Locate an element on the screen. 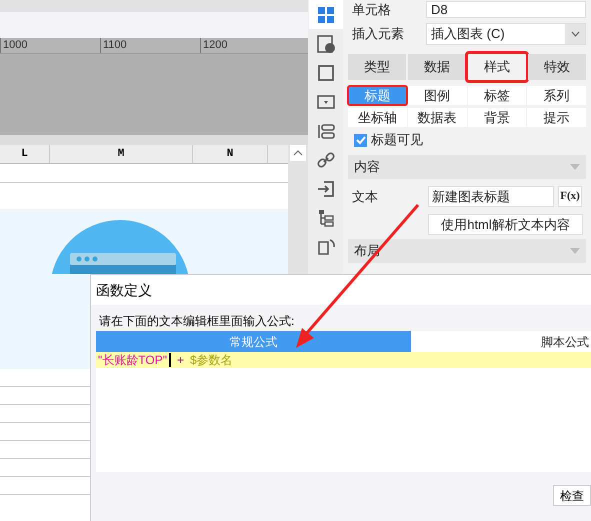  code-token: $参数名 is located at coordinates (211, 360).